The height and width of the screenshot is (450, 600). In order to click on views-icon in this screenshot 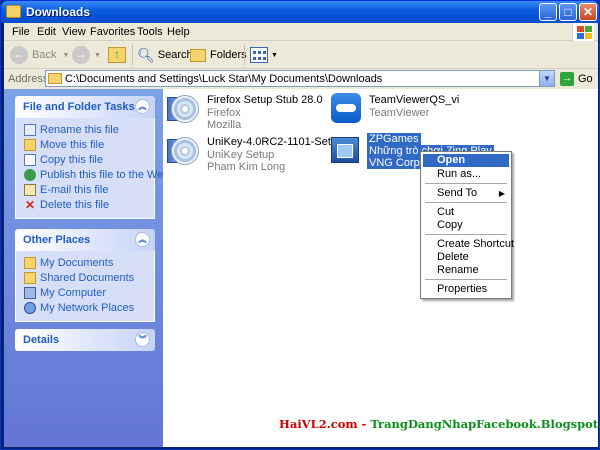, I will do `click(259, 55)`.